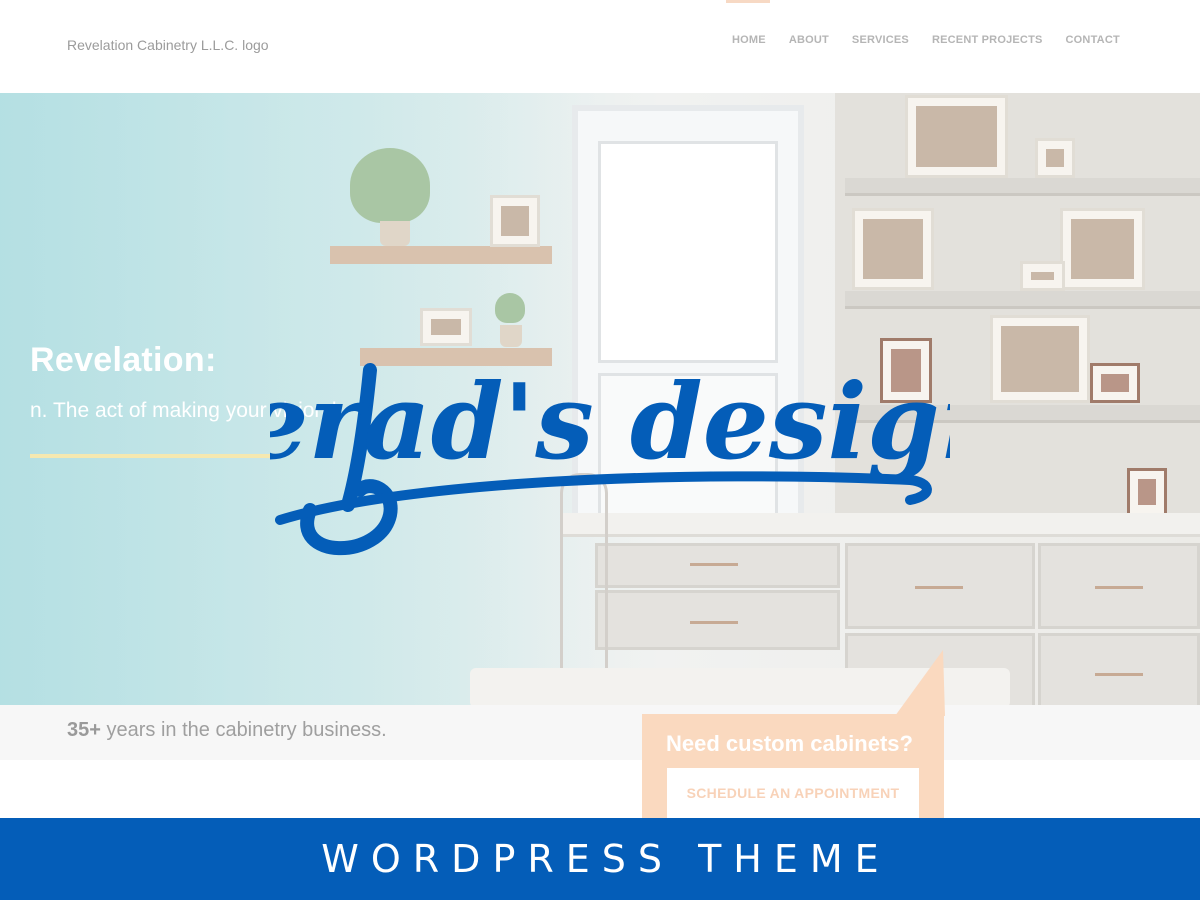 The image size is (1200, 900). Describe the element at coordinates (789, 743) in the screenshot. I see `cta-heading: Need custom cabinets?` at that location.